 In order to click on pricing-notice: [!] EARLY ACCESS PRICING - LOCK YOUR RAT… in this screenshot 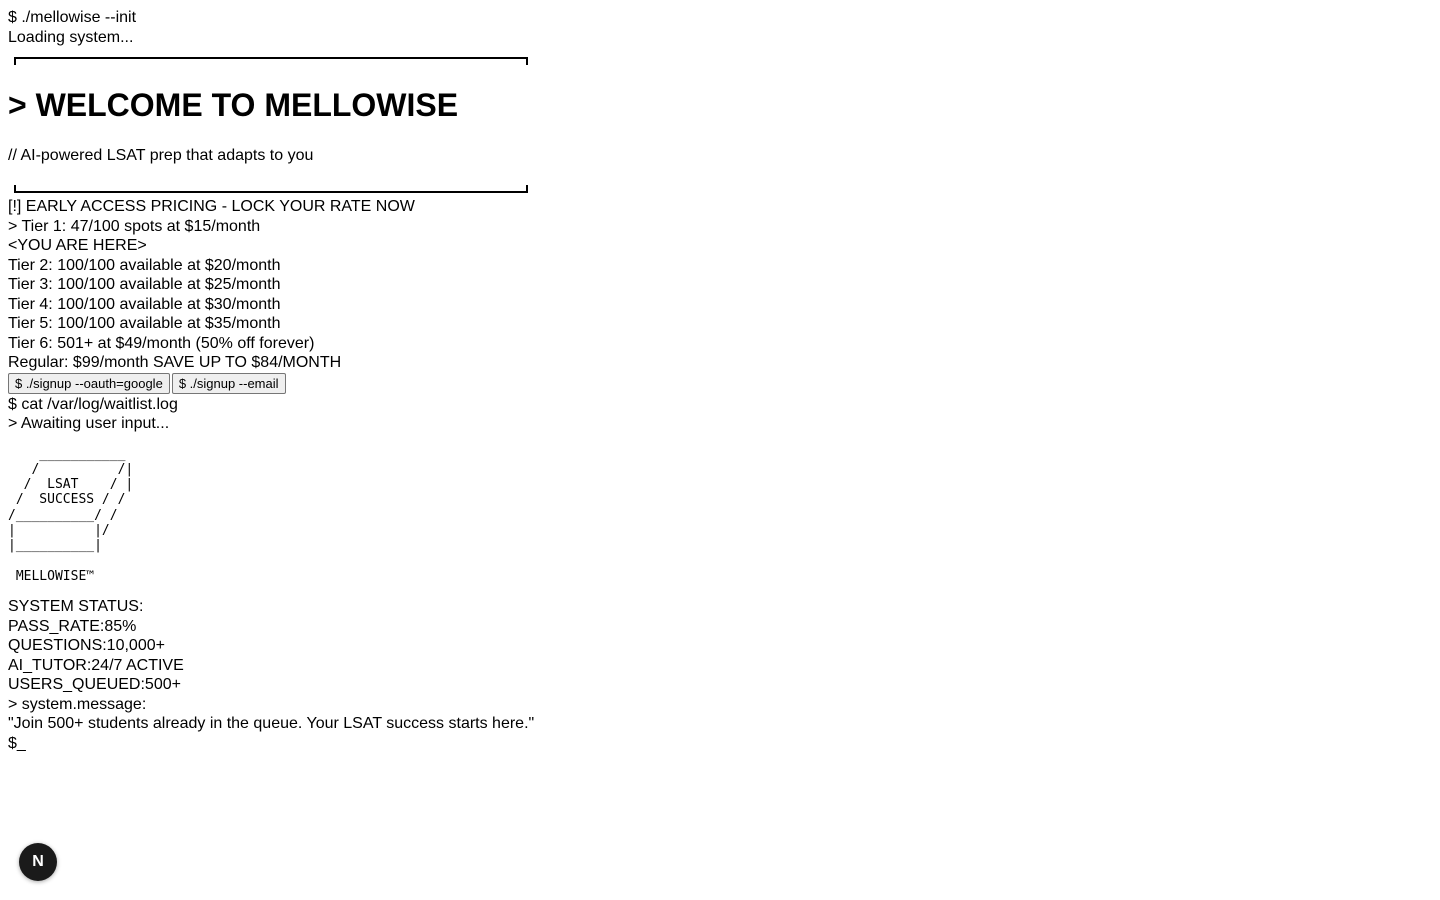, I will do `click(211, 206)`.